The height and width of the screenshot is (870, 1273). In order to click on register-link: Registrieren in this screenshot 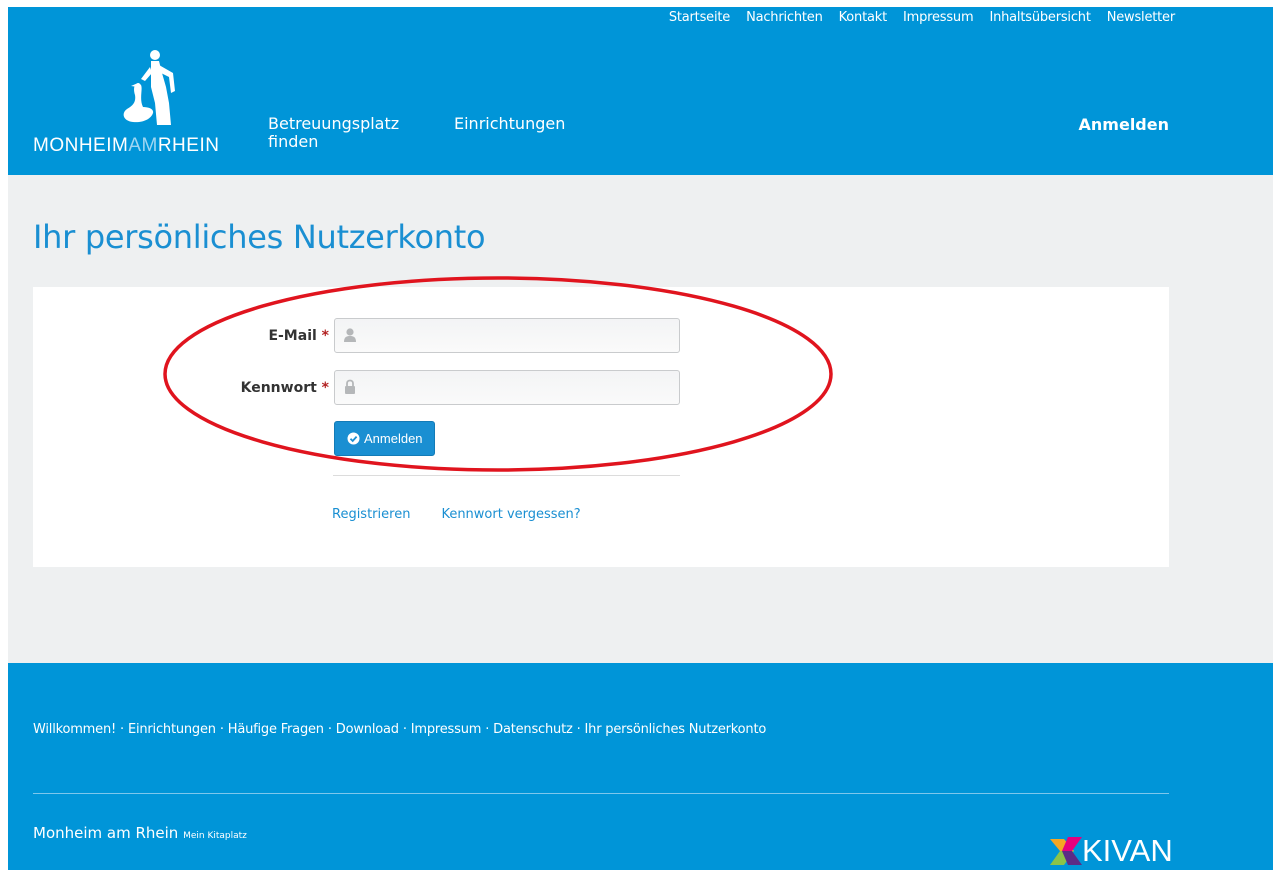, I will do `click(371, 514)`.